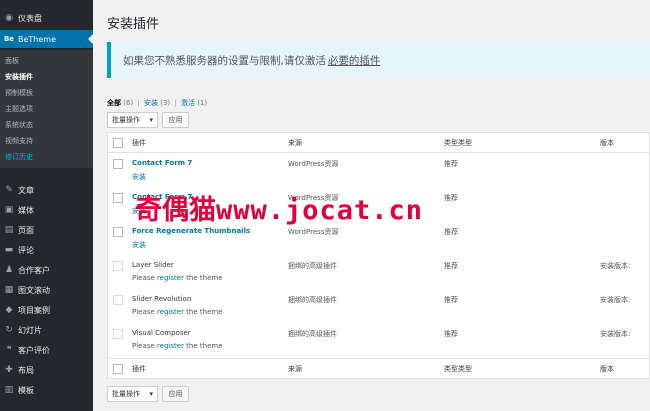 The height and width of the screenshot is (411, 650). I want to click on slideshow-icon: ↻, so click(9, 330).